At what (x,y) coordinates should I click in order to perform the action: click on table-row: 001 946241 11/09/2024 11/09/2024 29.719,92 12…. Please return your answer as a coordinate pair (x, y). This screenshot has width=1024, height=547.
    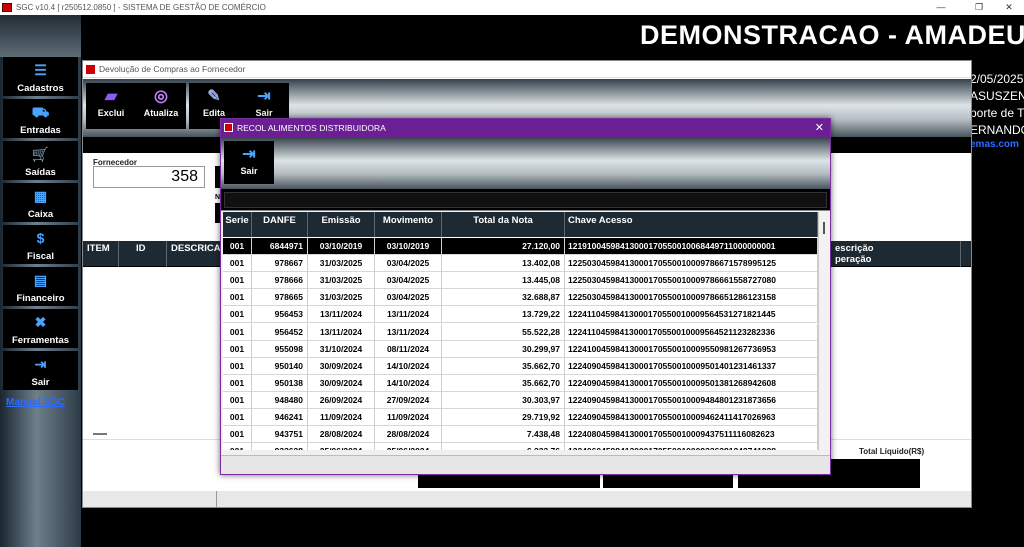
    Looking at the image, I should click on (520, 417).